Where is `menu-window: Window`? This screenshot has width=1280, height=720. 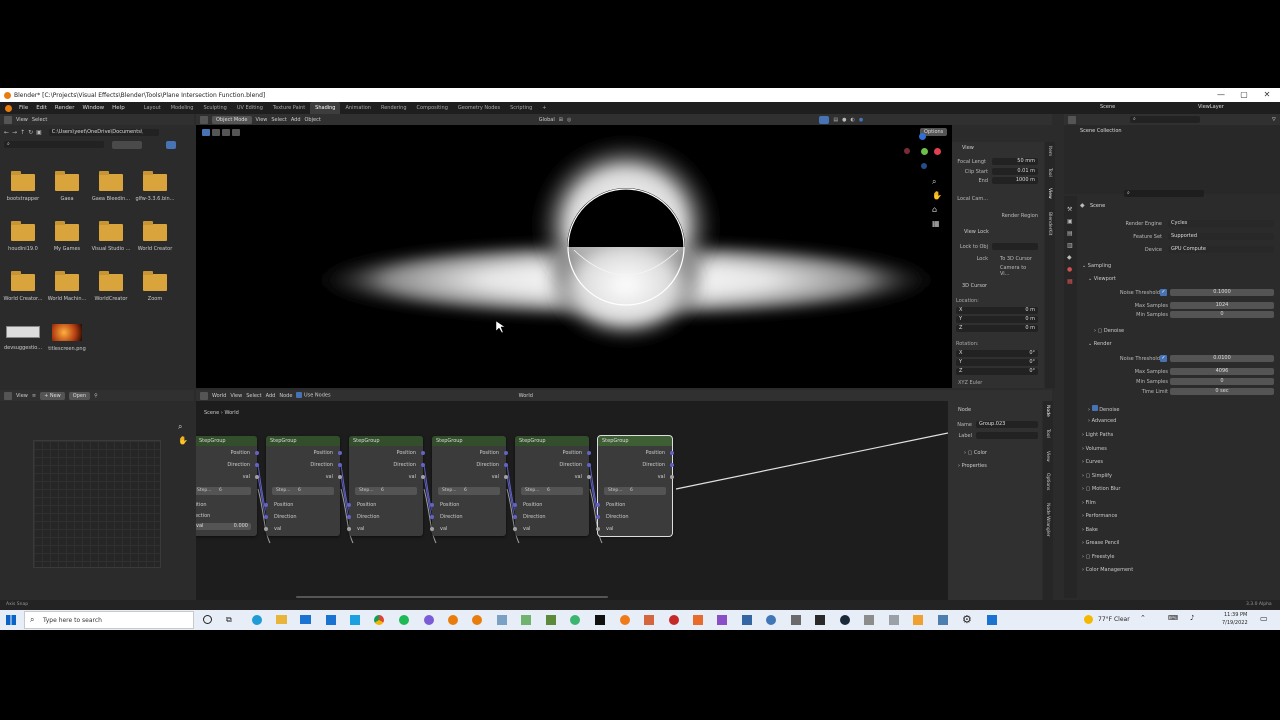 menu-window: Window is located at coordinates (93, 108).